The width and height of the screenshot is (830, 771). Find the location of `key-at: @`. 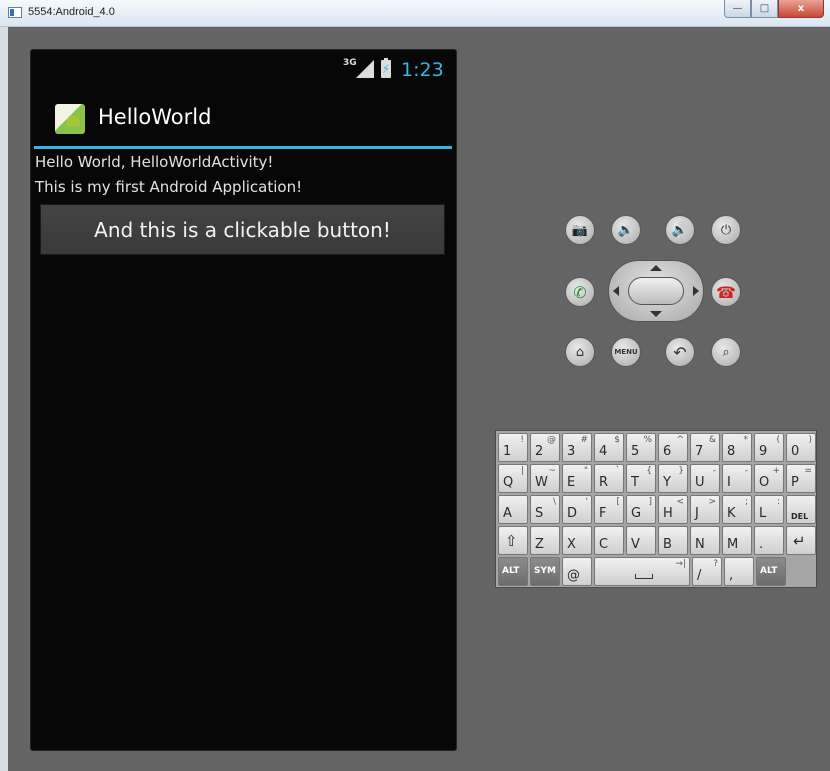

key-at: @ is located at coordinates (577, 571).